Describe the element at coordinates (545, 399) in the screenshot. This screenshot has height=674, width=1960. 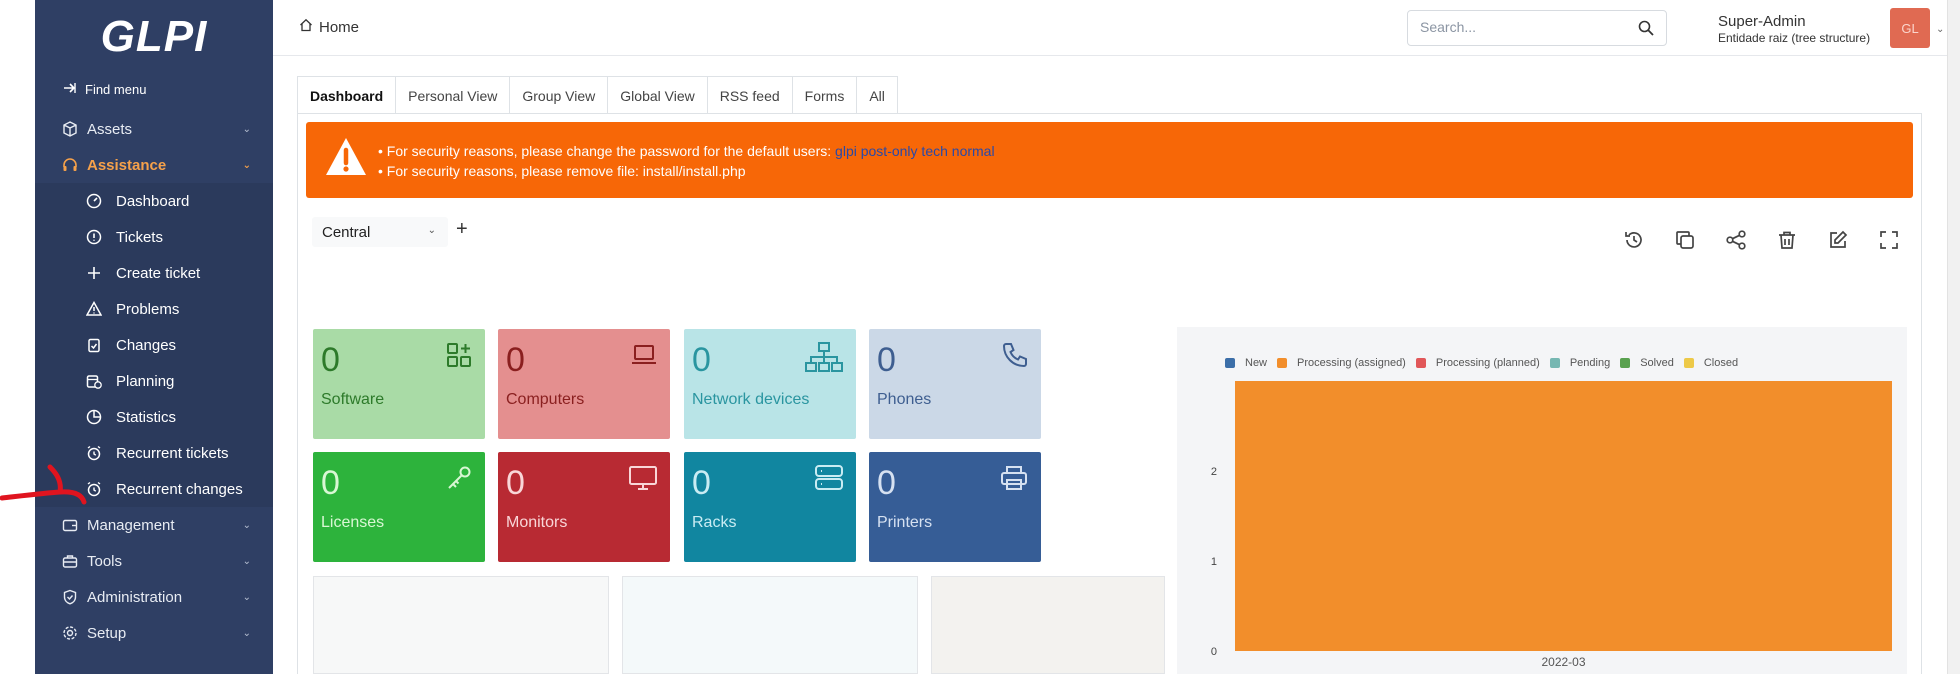
I see `card-label: Computers` at that location.